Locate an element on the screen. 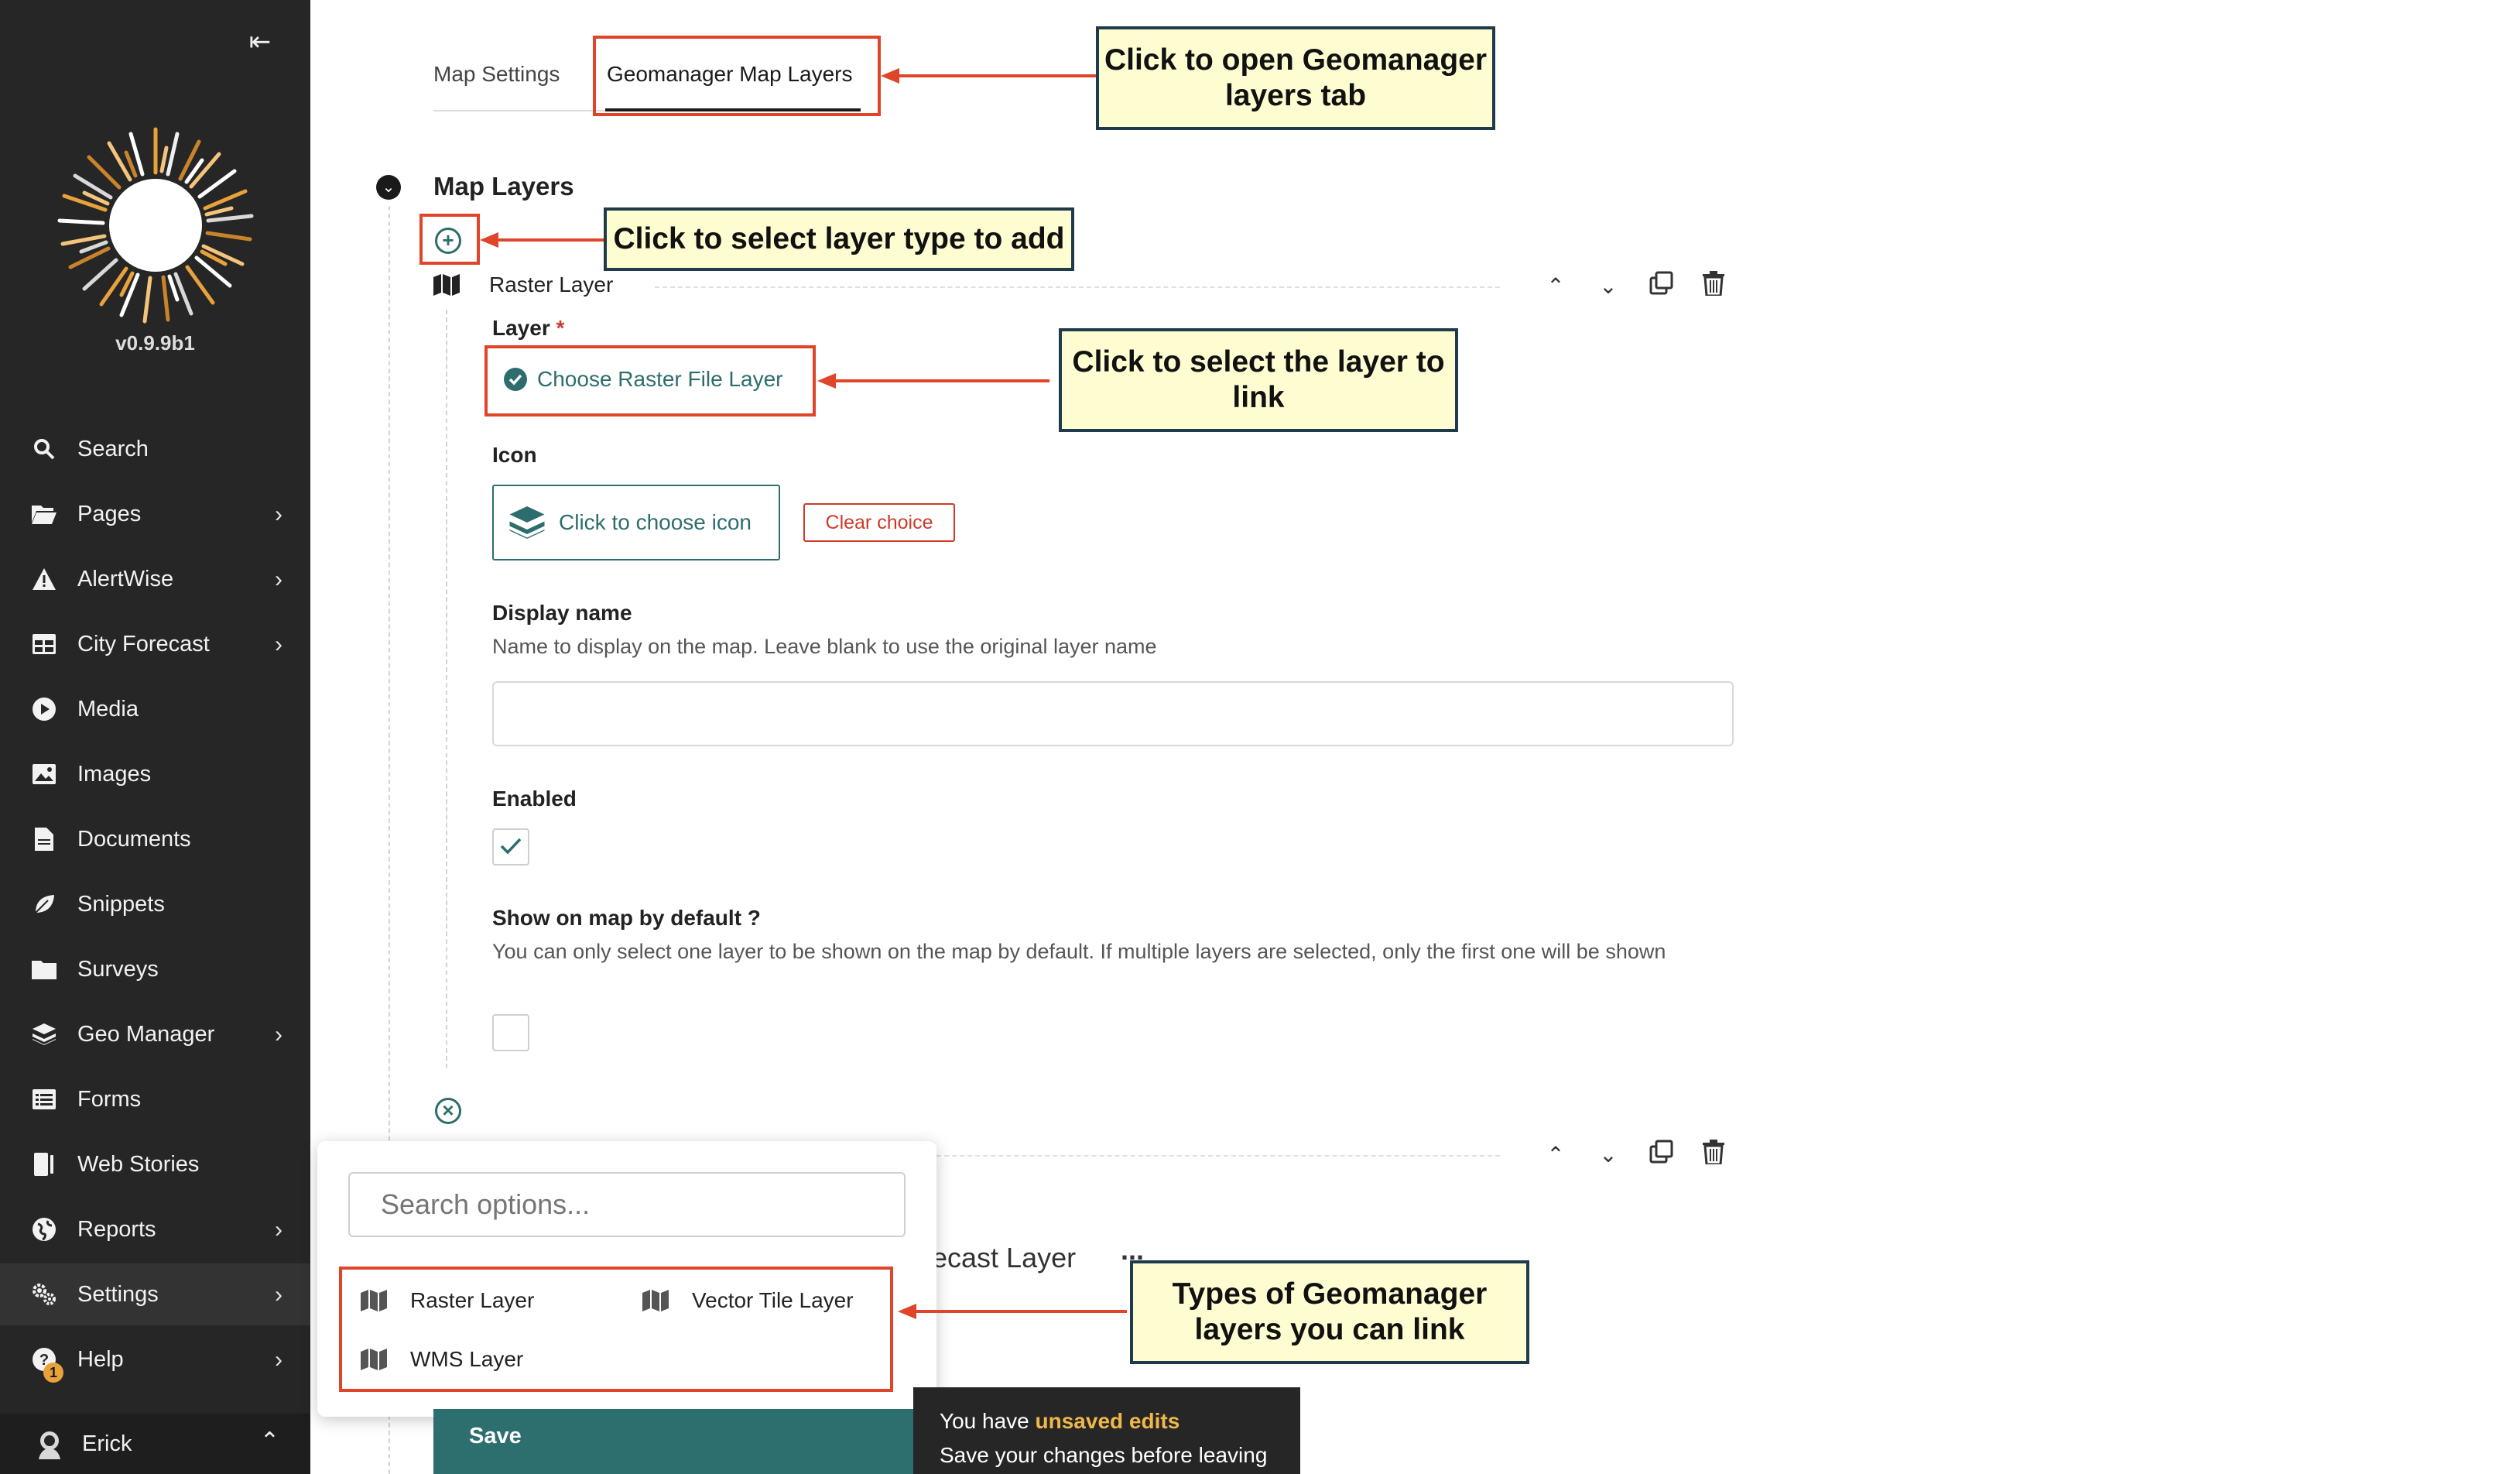 This screenshot has width=2520, height=1474. sidebar-item-label: Media is located at coordinates (108, 709).